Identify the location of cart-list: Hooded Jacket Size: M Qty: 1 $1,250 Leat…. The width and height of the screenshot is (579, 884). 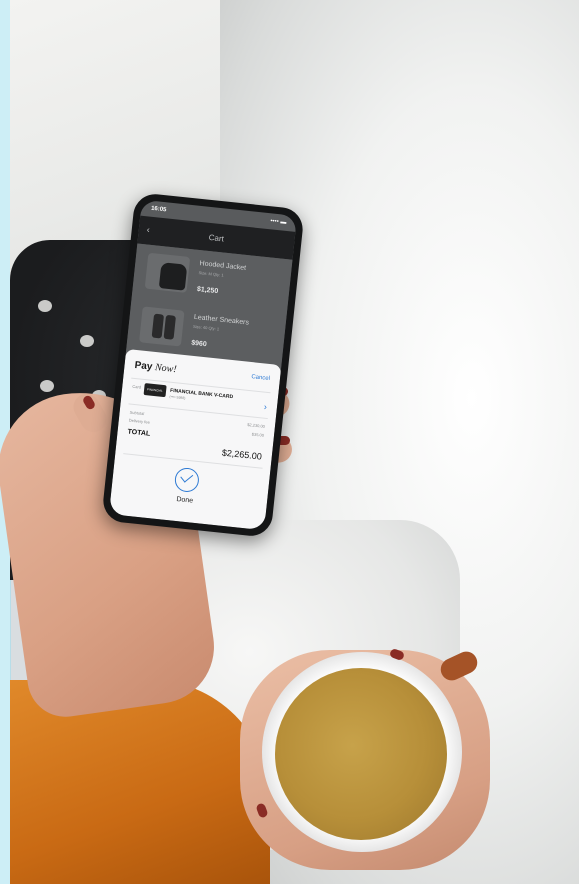
(209, 306).